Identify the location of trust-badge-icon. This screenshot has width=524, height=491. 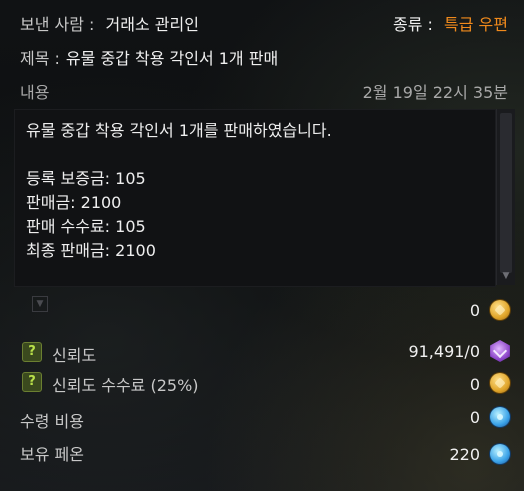
(500, 351).